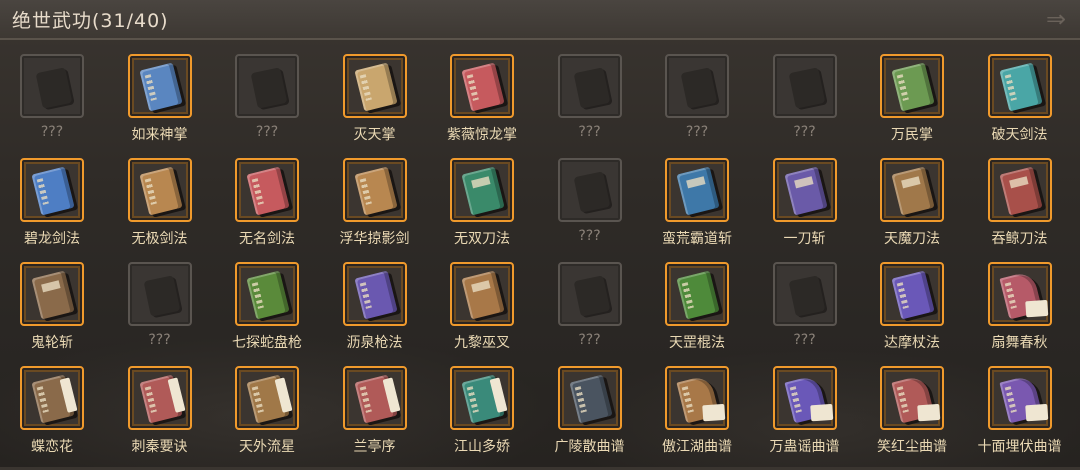 This screenshot has height=470, width=1080. What do you see at coordinates (267, 238) in the screenshot?
I see `skill-label: 无名剑法` at bounding box center [267, 238].